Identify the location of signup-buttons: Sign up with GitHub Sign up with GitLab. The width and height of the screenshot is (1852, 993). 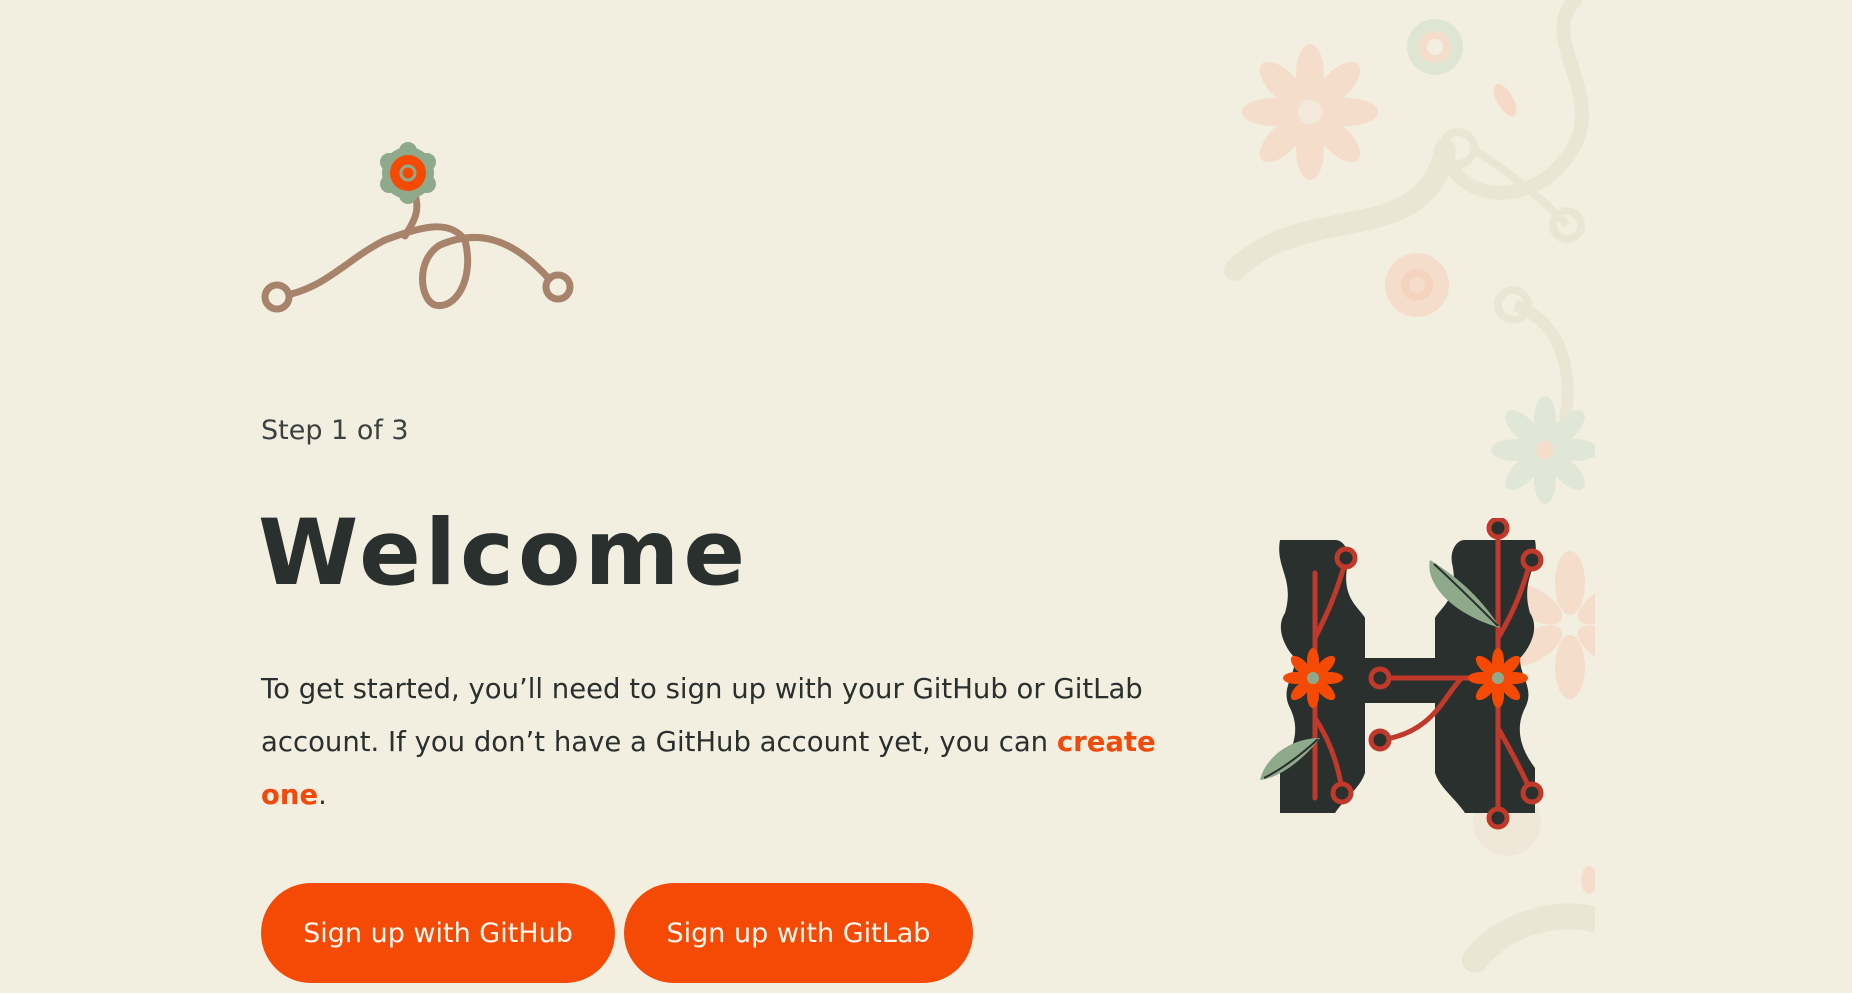
(617, 933).